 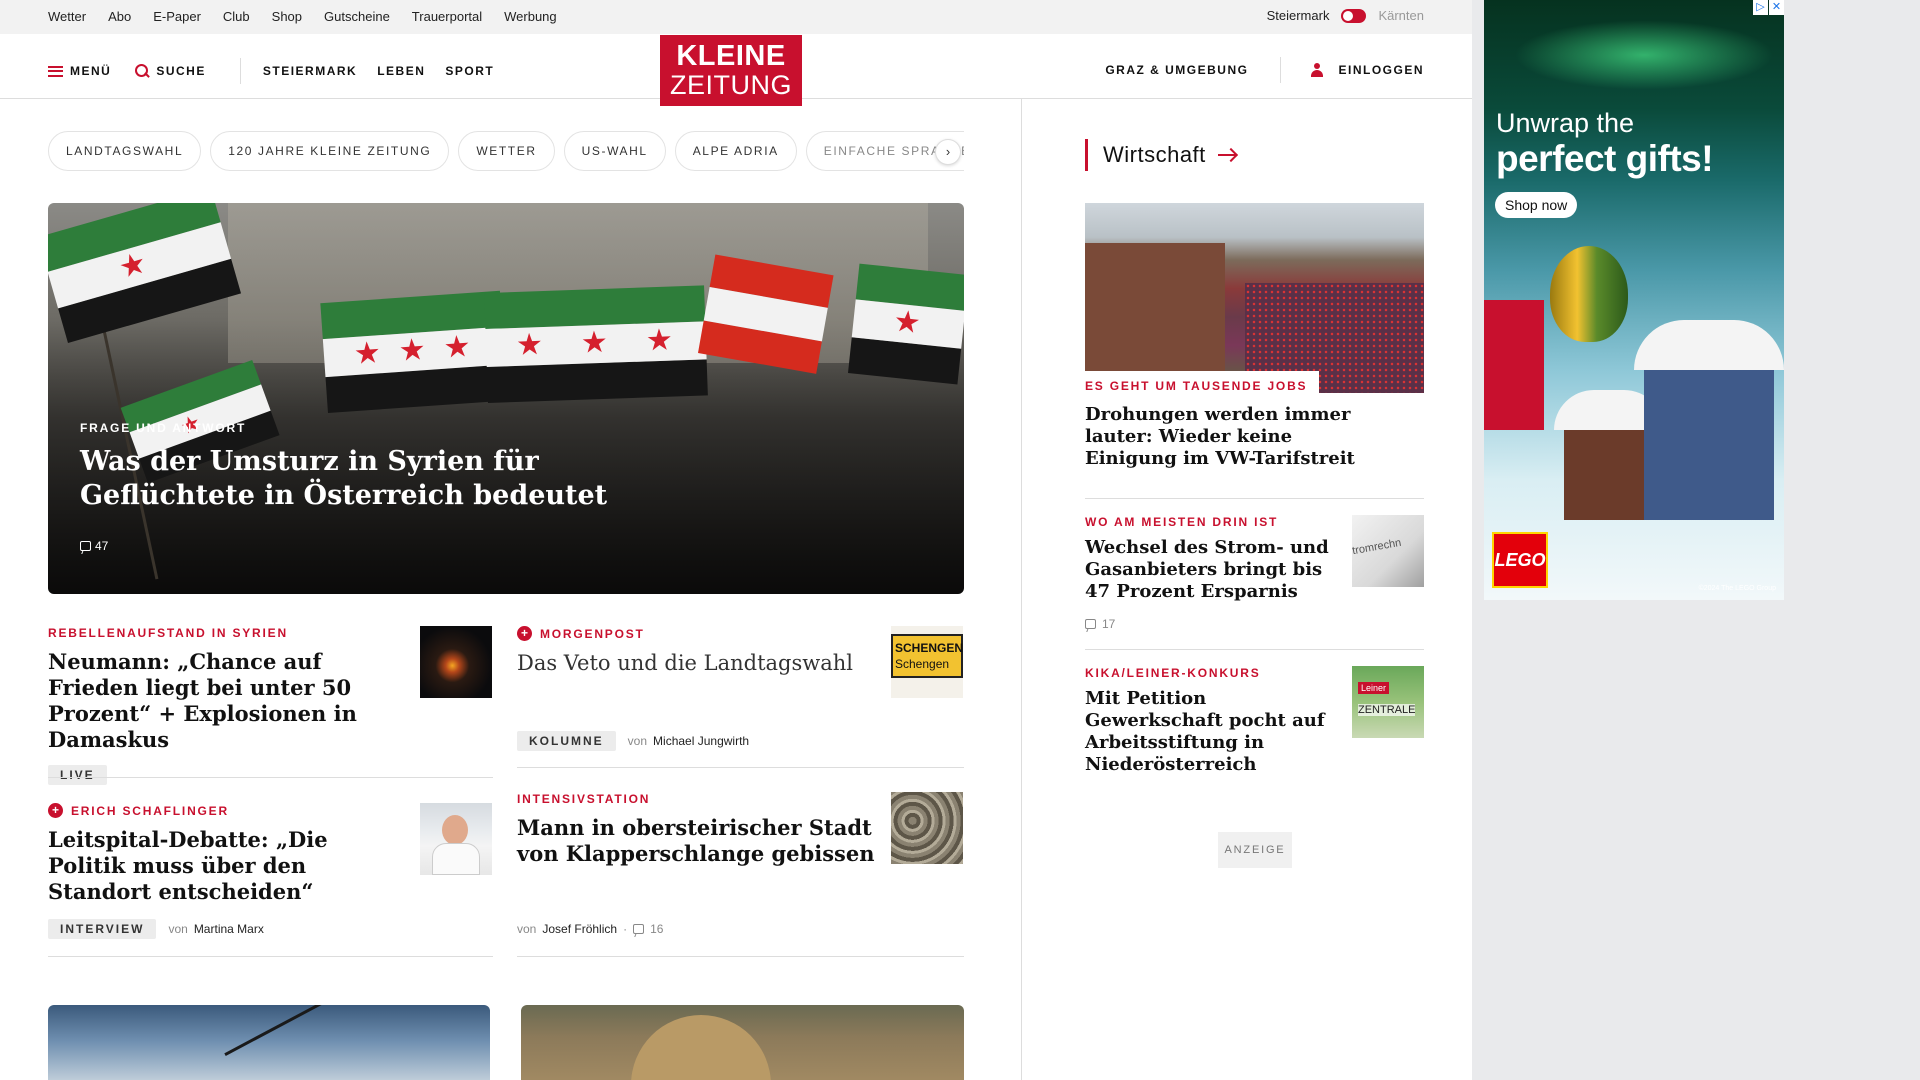 I want to click on region-link: GRAZ & UMGEBUNG, so click(x=1176, y=70).